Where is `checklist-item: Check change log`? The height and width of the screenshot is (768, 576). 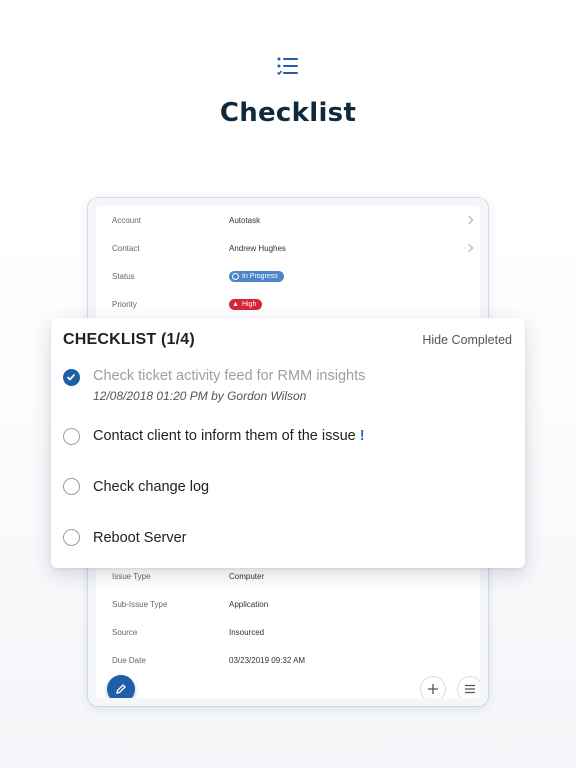
checklist-item: Check change log is located at coordinates (288, 489).